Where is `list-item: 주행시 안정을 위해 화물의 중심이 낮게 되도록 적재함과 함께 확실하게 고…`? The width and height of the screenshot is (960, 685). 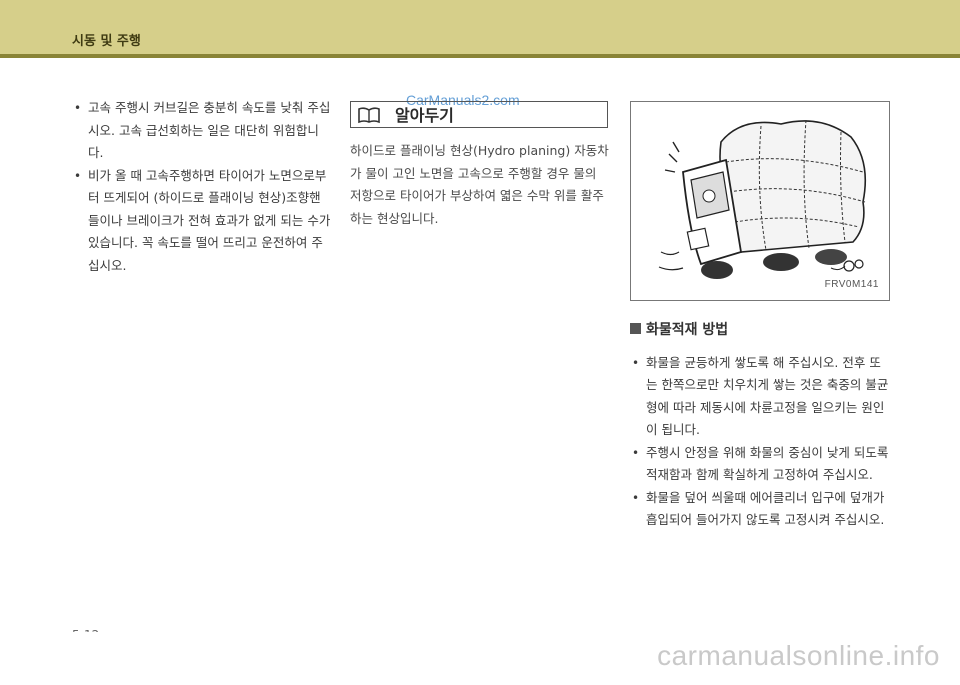
list-item: 주행시 안정을 위해 화물의 중심이 낮게 되도록 적재함과 함께 확실하게 고… is located at coordinates (761, 464).